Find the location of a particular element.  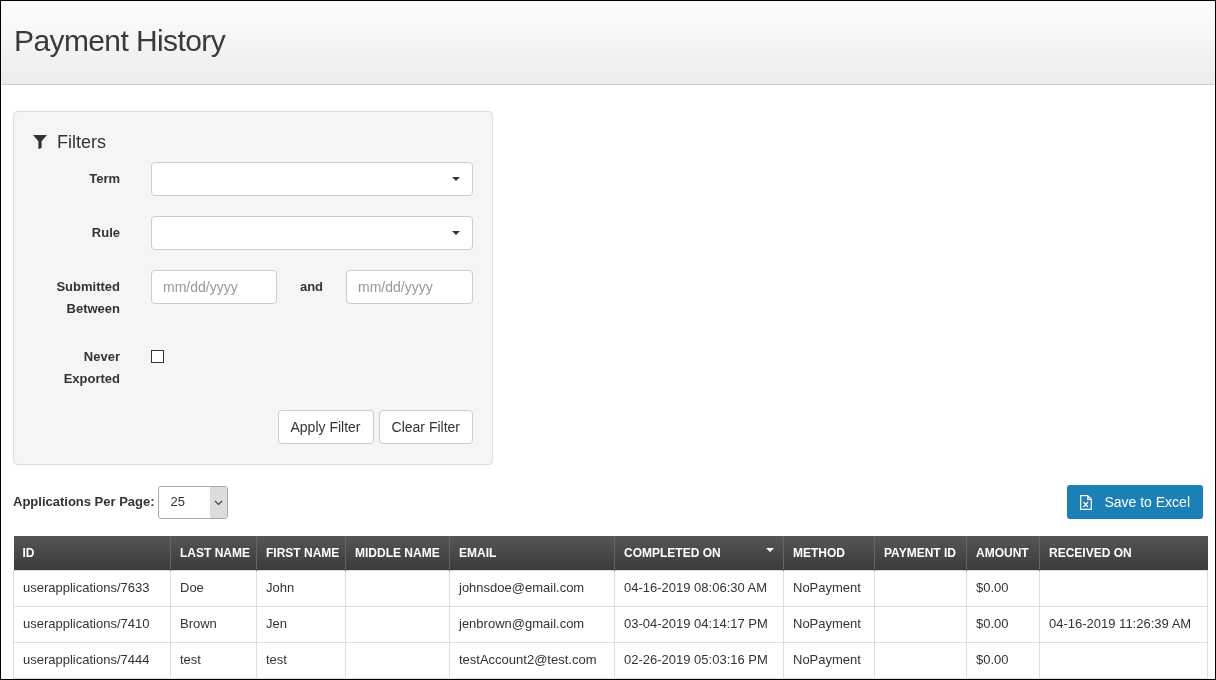

checkbox is located at coordinates (157, 356).